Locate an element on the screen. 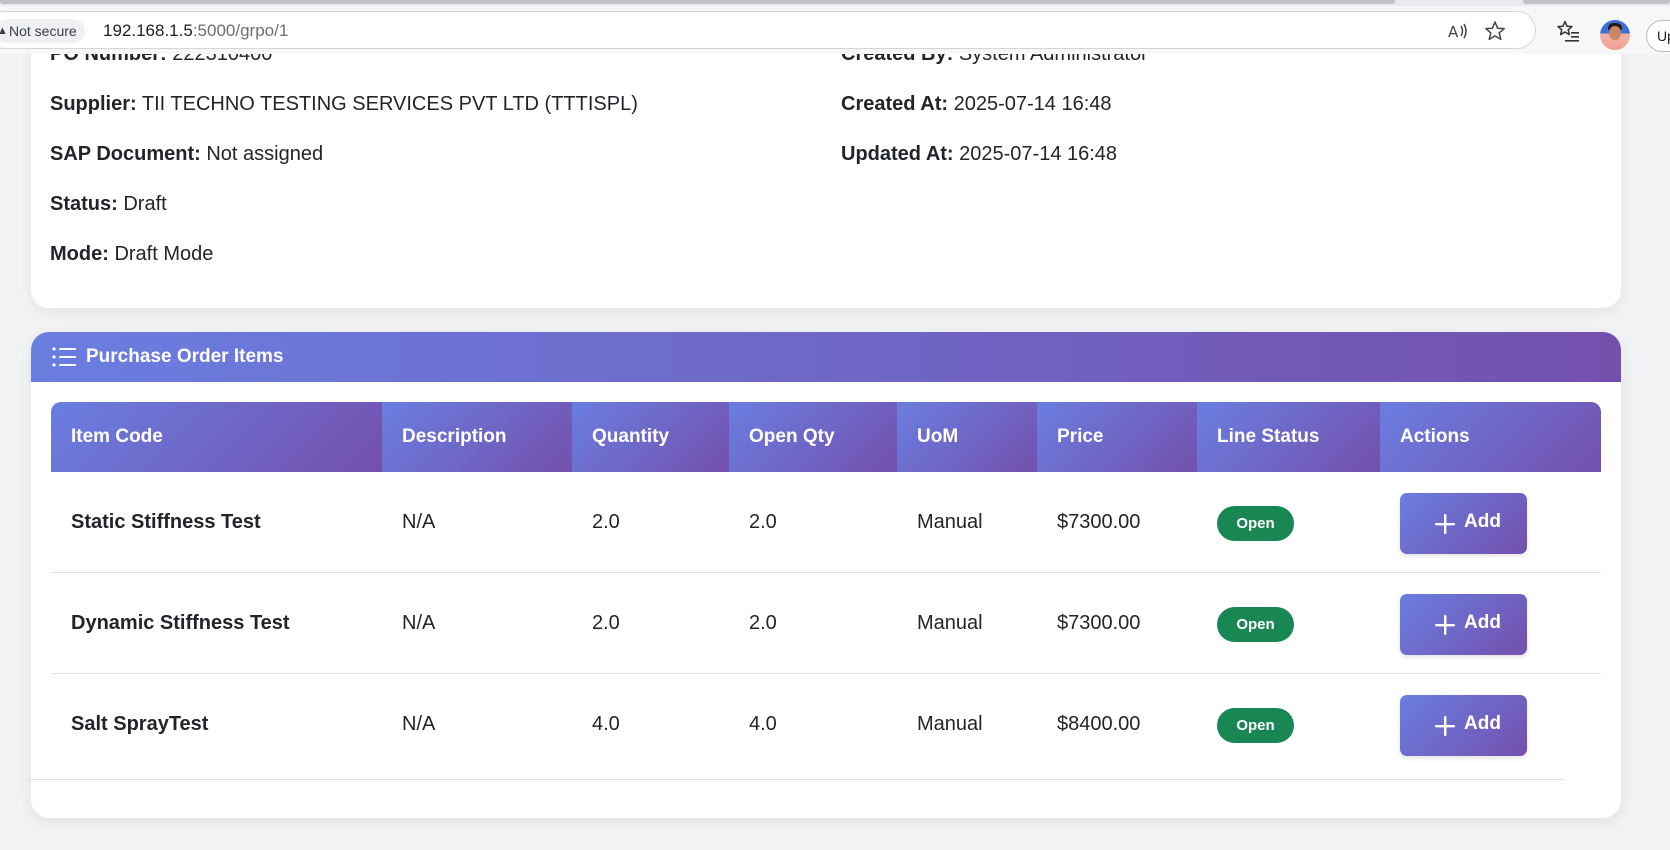 This screenshot has height=850, width=1670. cell-price: $8400.00 is located at coordinates (1099, 724).